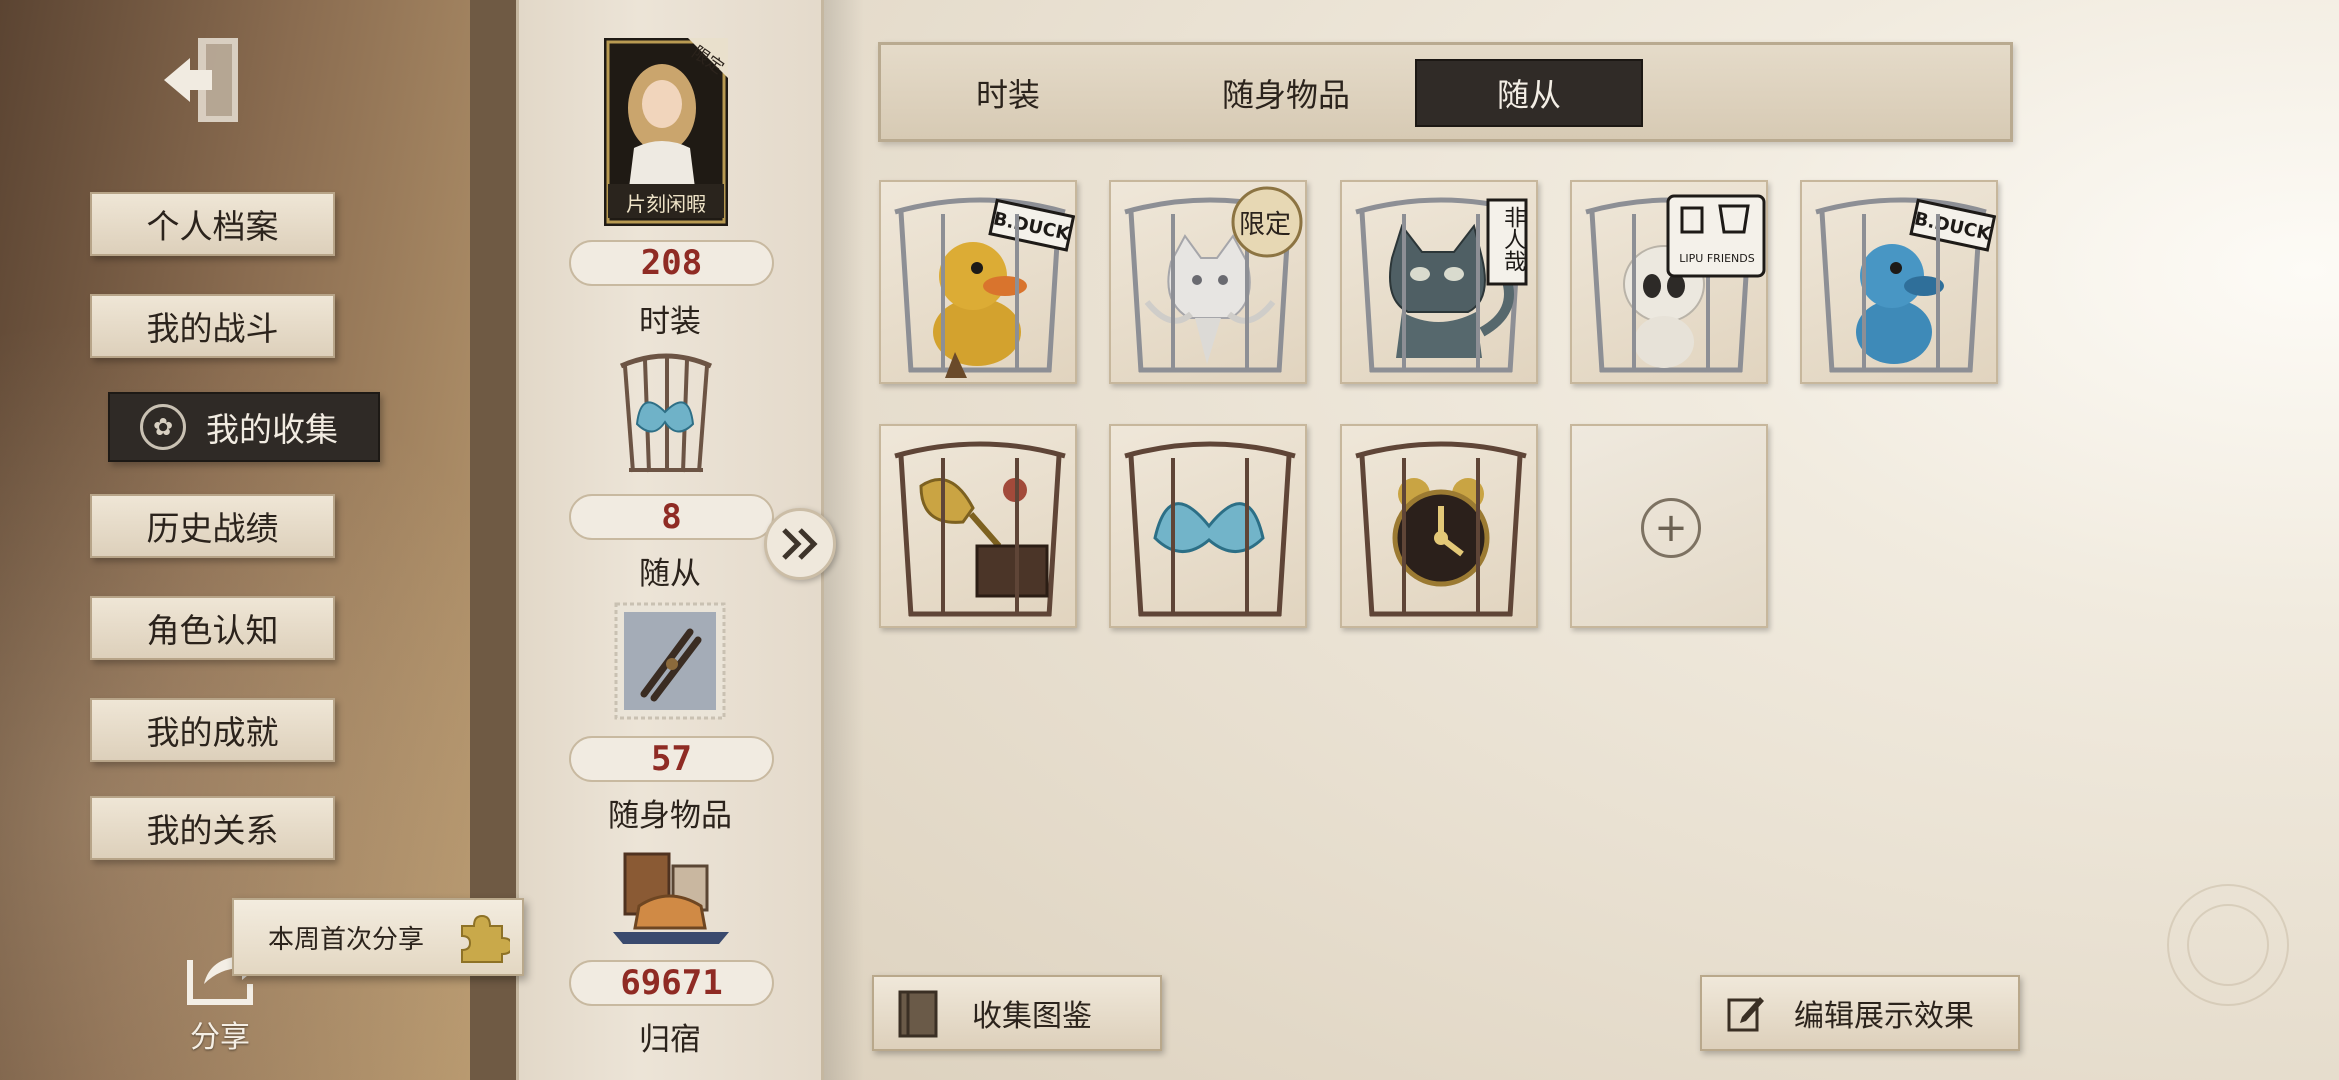  Describe the element at coordinates (670, 1040) in the screenshot. I see `home-label: 归宿` at that location.